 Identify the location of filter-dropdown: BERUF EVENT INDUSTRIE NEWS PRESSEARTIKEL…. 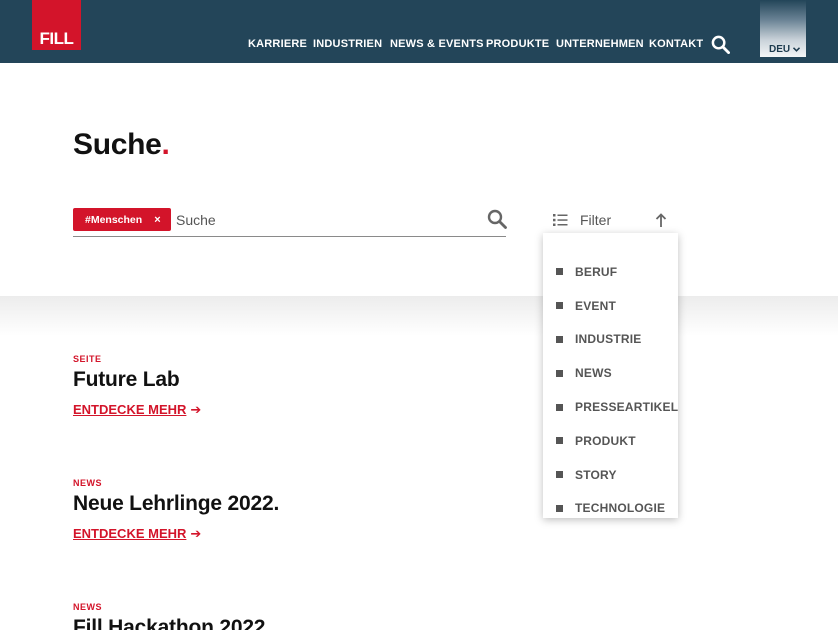
(610, 375).